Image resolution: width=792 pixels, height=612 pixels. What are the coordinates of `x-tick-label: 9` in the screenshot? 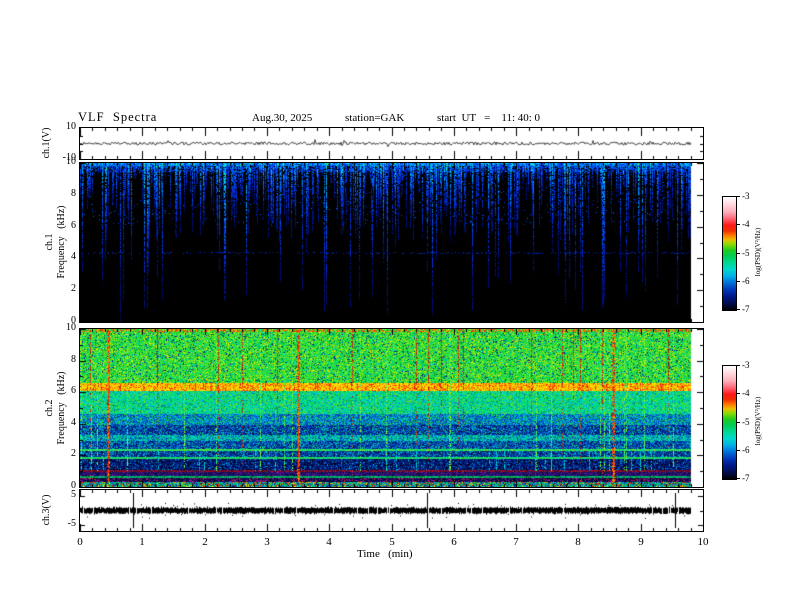 It's located at (641, 542).